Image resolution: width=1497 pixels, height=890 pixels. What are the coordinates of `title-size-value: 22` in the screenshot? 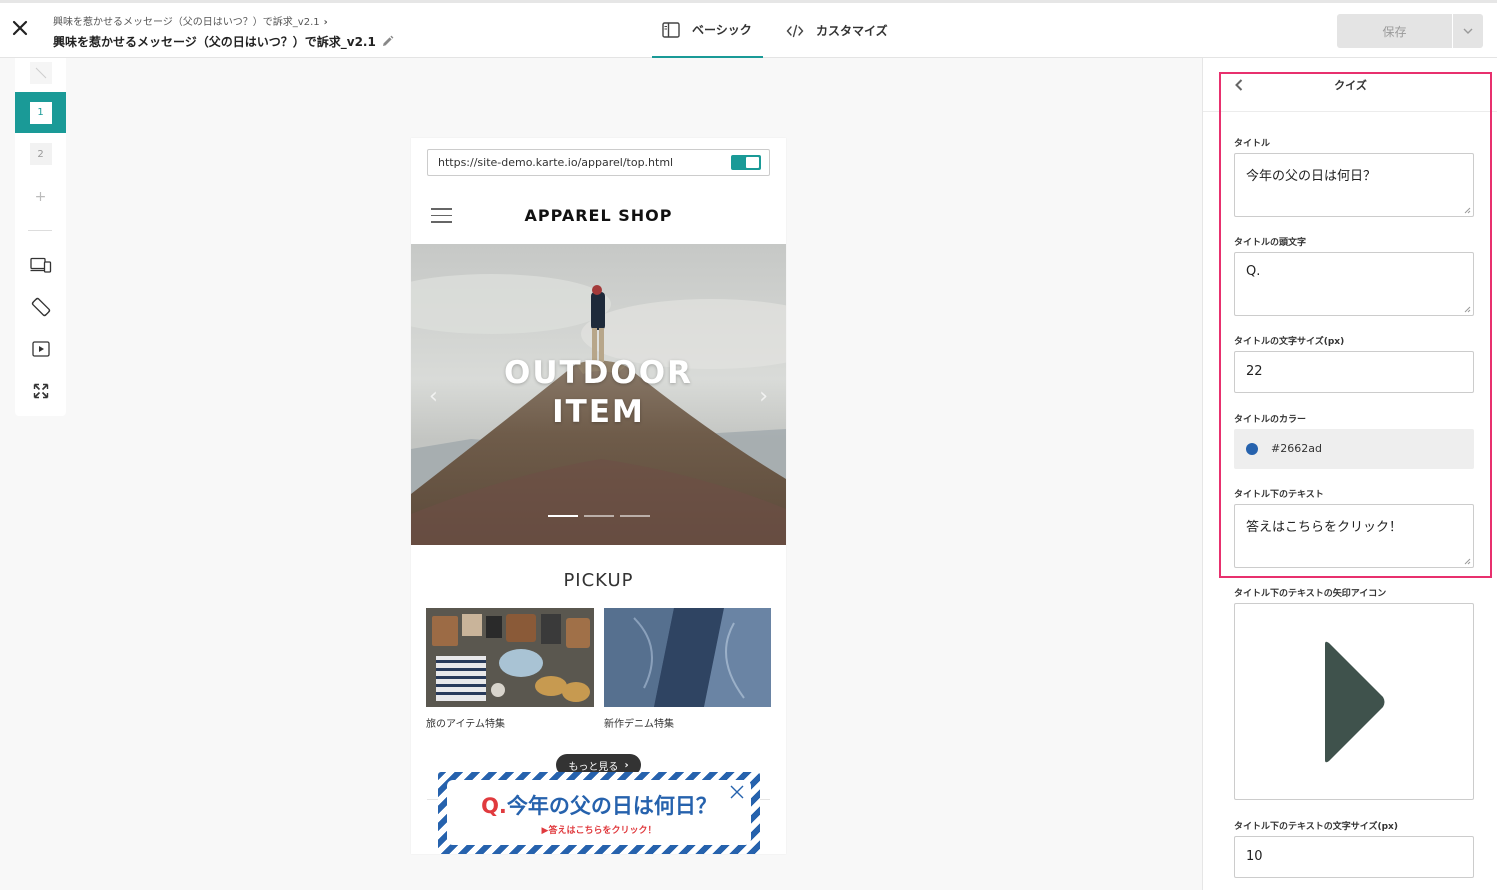 It's located at (1254, 371).